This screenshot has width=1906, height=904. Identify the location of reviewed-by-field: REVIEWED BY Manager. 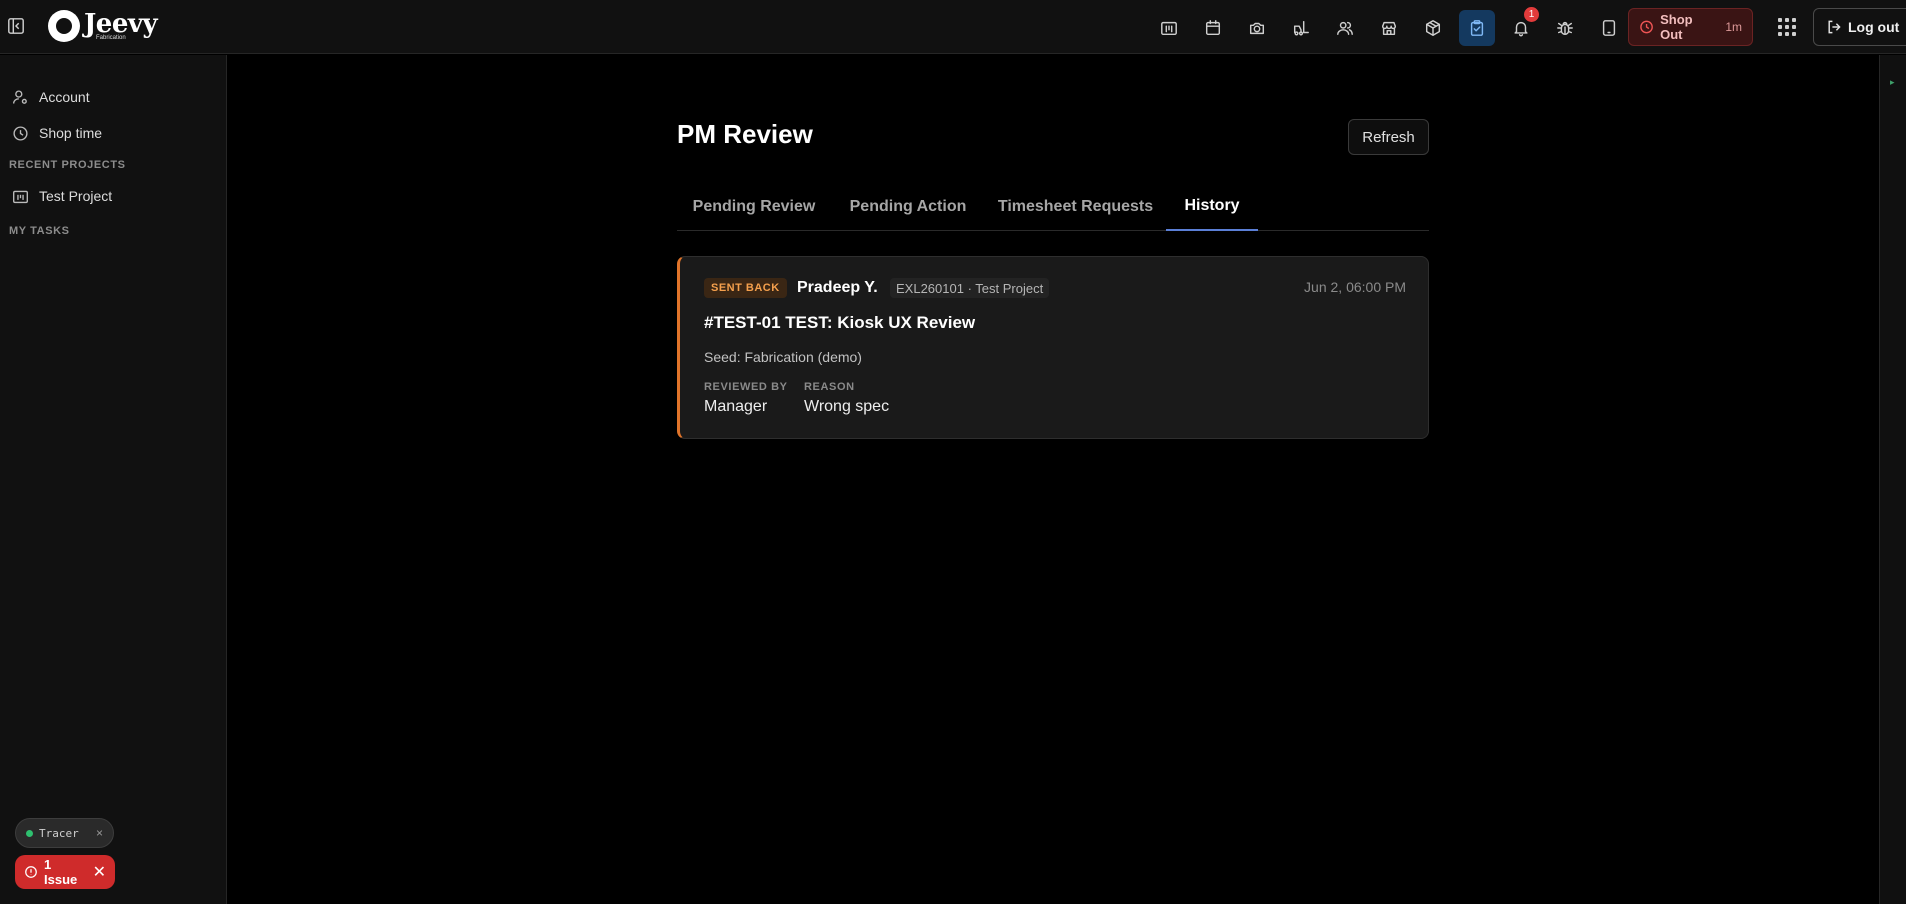
(746, 398).